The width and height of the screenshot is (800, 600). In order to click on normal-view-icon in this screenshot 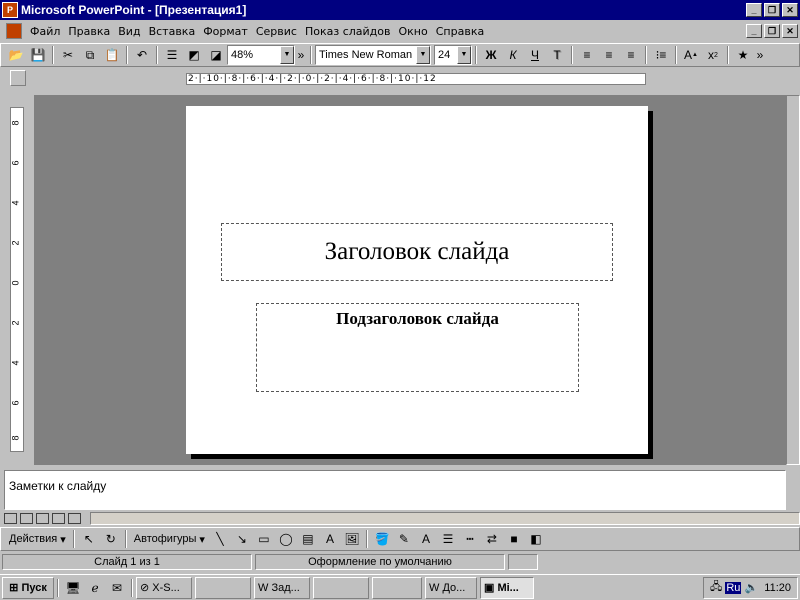, I will do `click(10, 518)`.